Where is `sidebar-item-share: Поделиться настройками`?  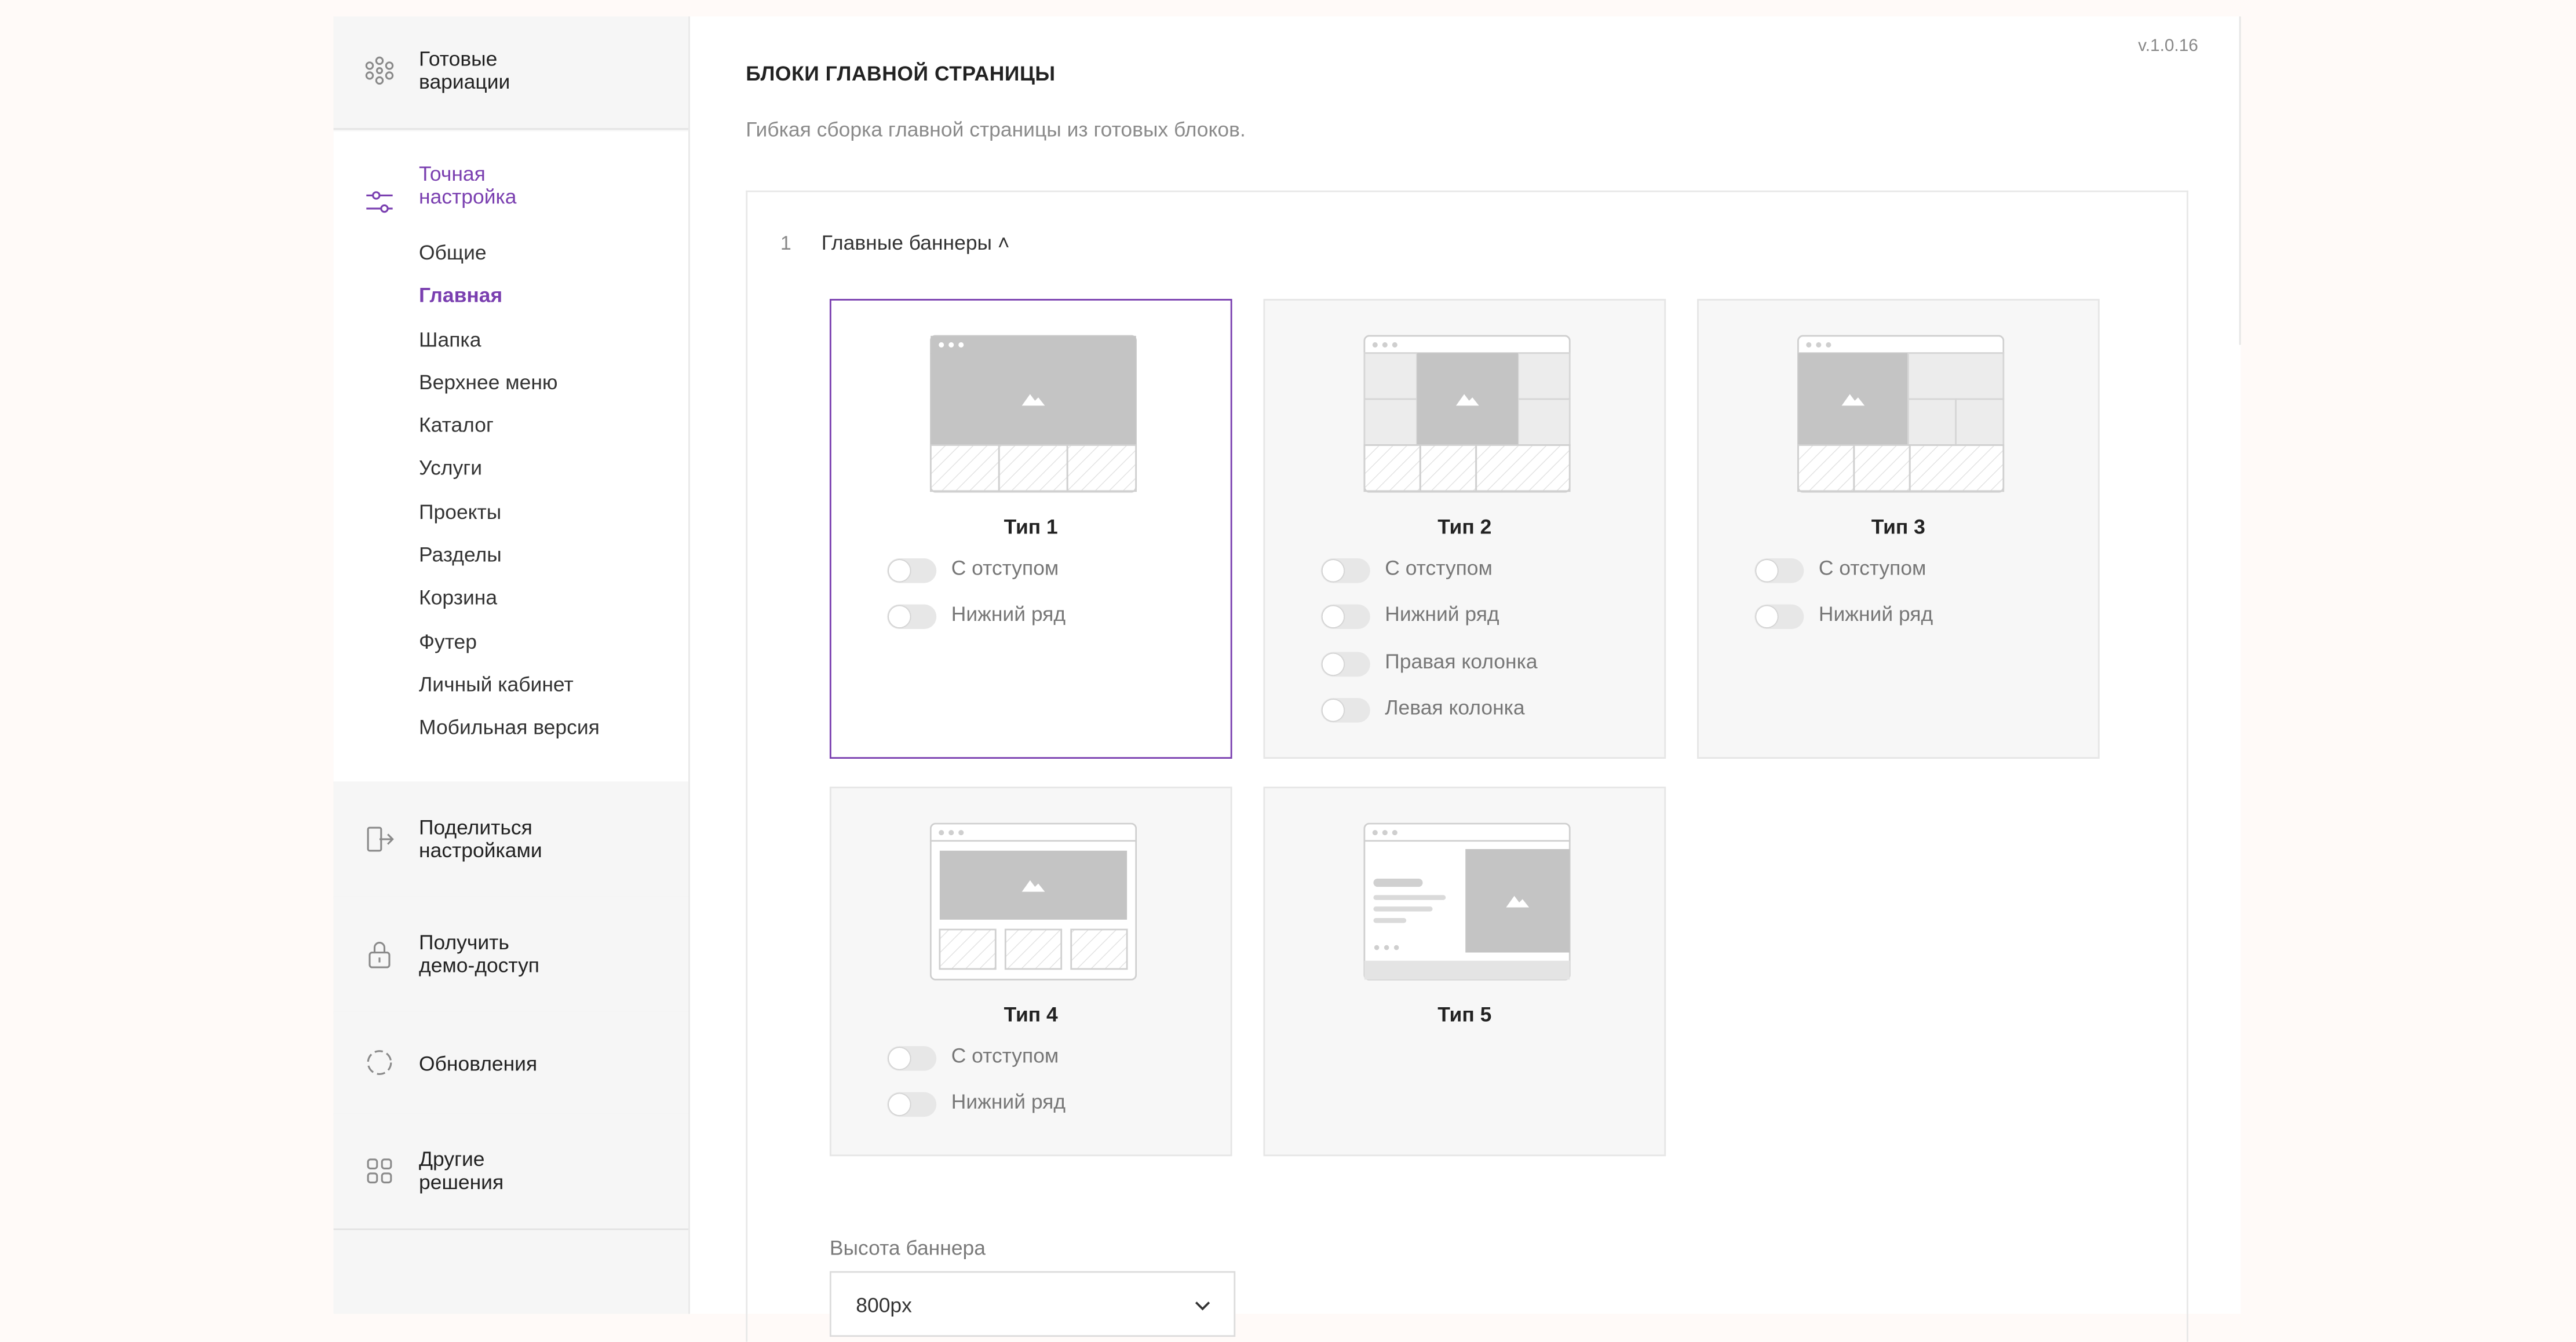 sidebar-item-share: Поделиться настройками is located at coordinates (511, 840).